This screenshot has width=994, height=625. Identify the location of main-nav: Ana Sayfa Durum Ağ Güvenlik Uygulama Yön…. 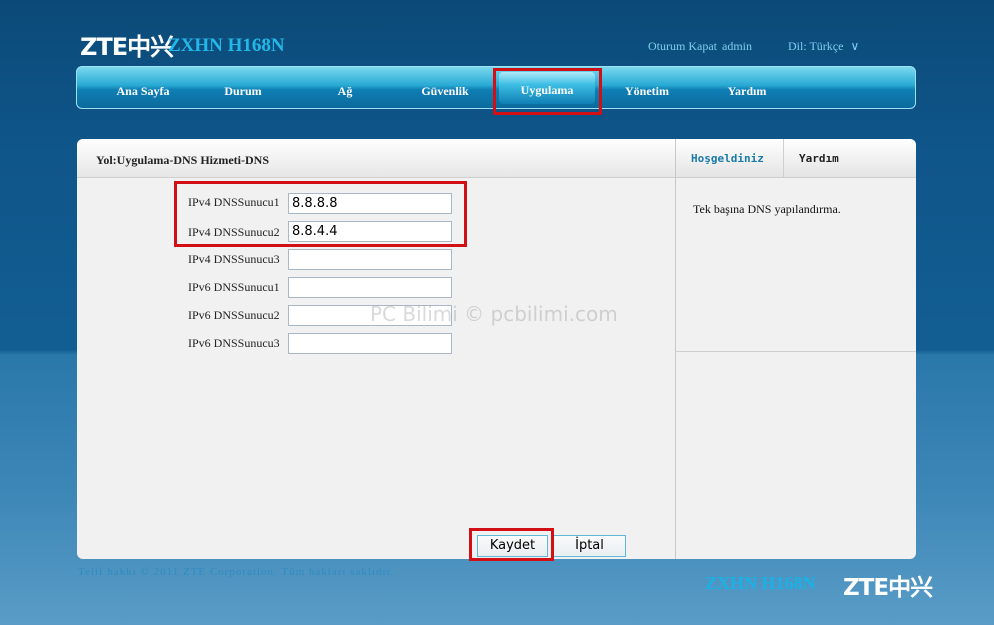
(496, 87).